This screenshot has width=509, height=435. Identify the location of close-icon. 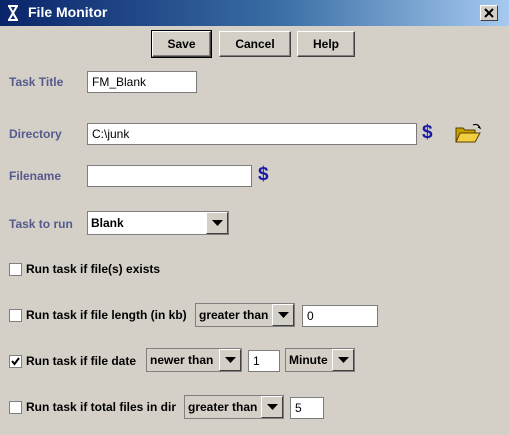
(489, 13).